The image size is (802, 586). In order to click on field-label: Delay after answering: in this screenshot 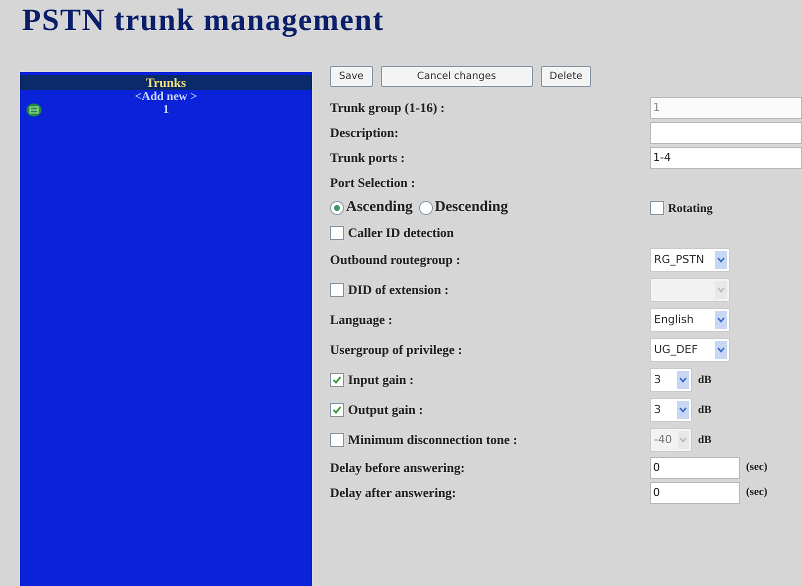, I will do `click(393, 493)`.